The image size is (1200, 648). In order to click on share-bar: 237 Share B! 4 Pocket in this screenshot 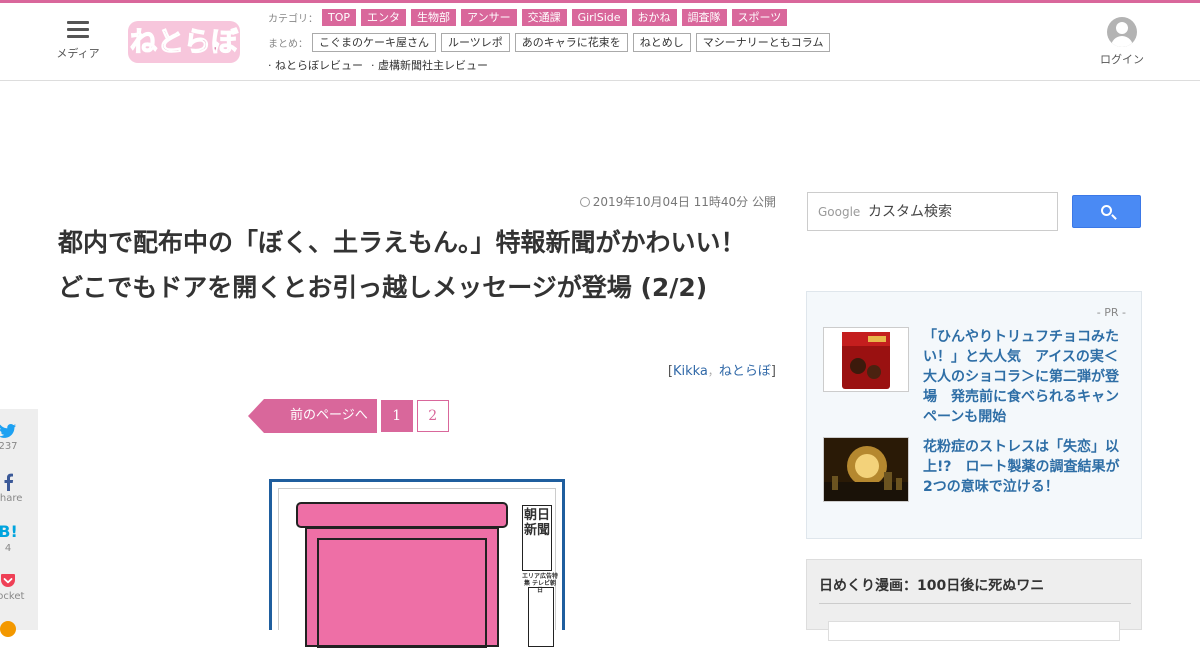, I will do `click(19, 523)`.